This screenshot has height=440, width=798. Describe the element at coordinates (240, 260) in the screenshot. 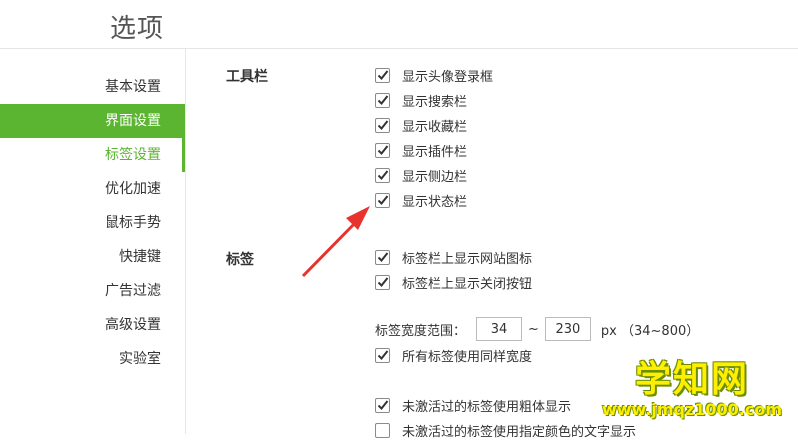

I see `tabs-section-title: 标签` at that location.